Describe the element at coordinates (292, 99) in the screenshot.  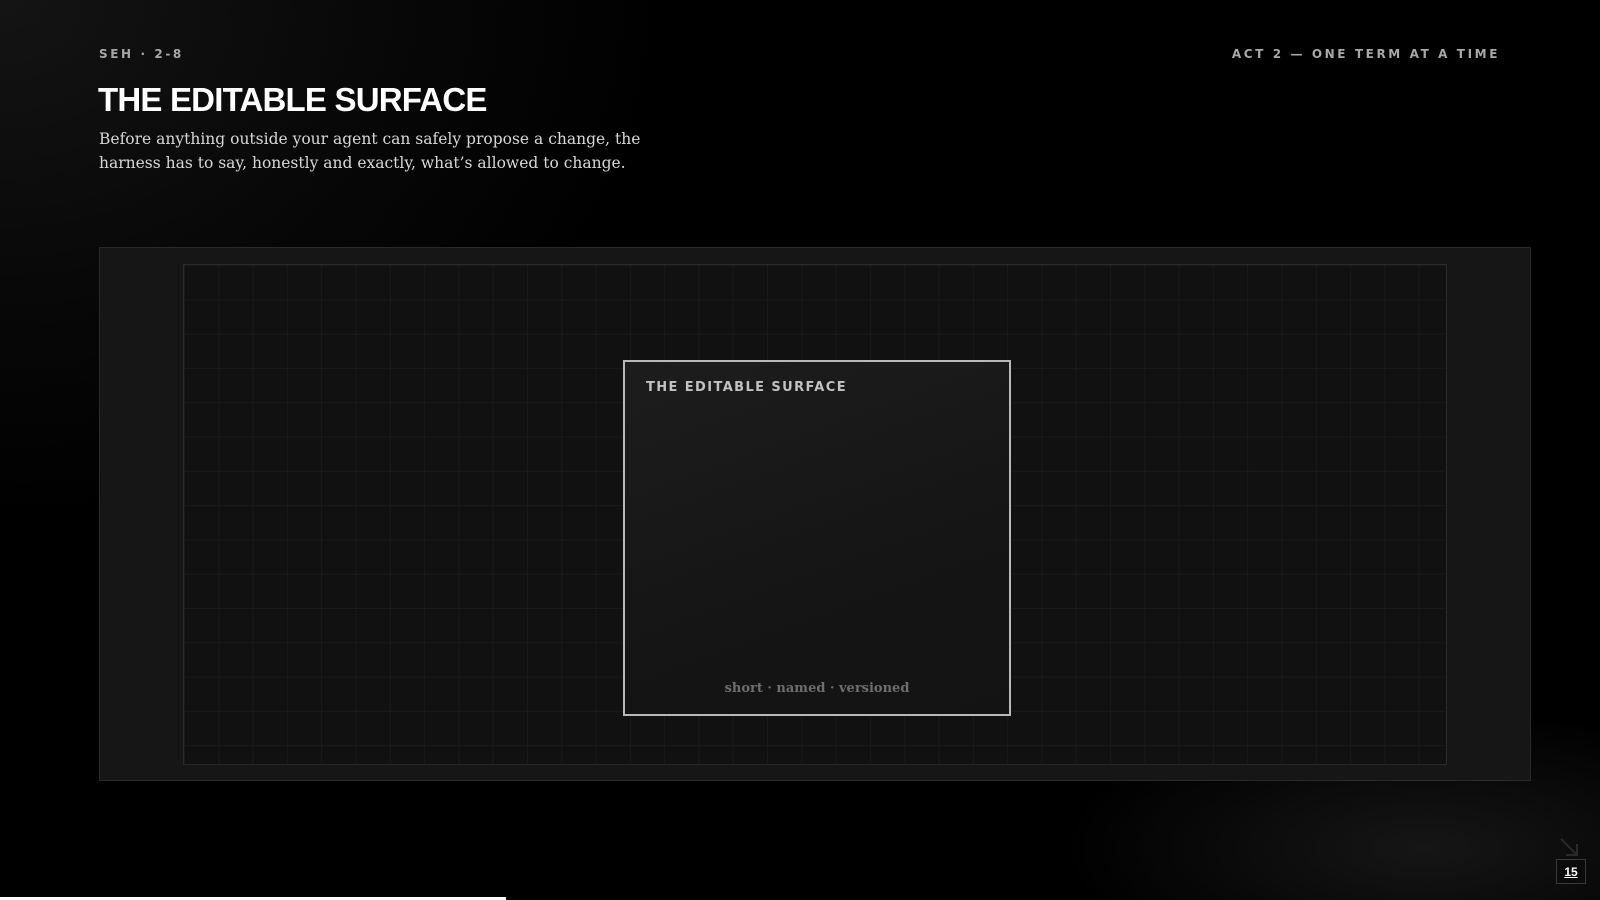
I see `page-title: THE EDITABLE SURFACE` at that location.